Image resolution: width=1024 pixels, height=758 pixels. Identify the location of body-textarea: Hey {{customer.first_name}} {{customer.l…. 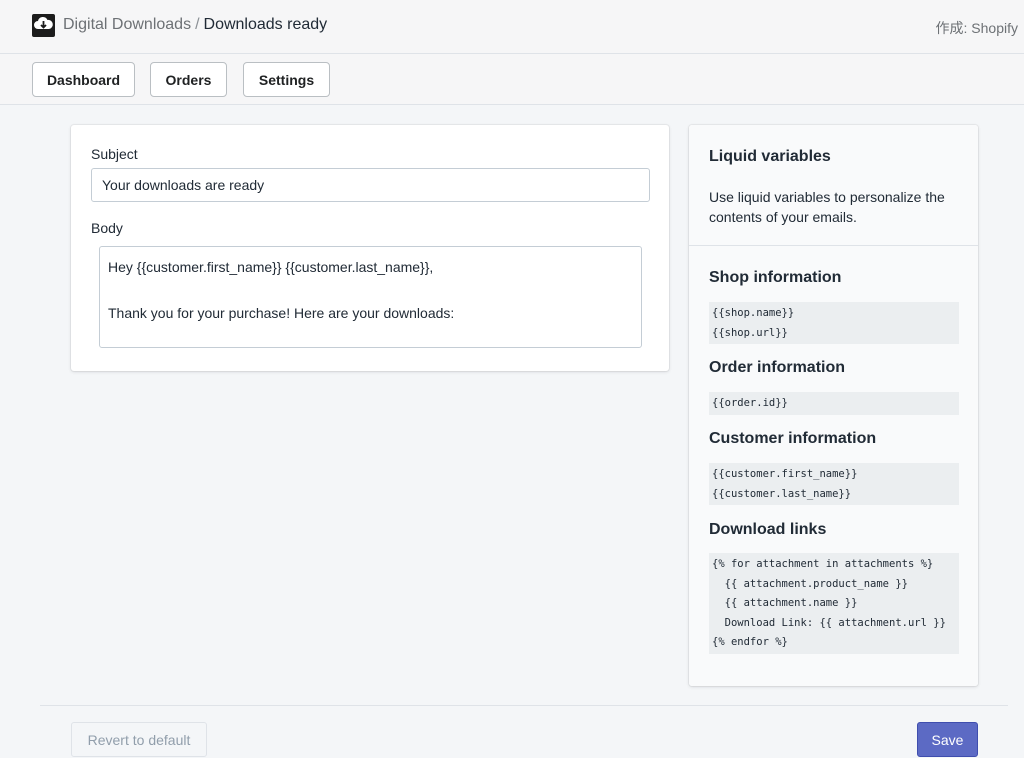
(370, 297).